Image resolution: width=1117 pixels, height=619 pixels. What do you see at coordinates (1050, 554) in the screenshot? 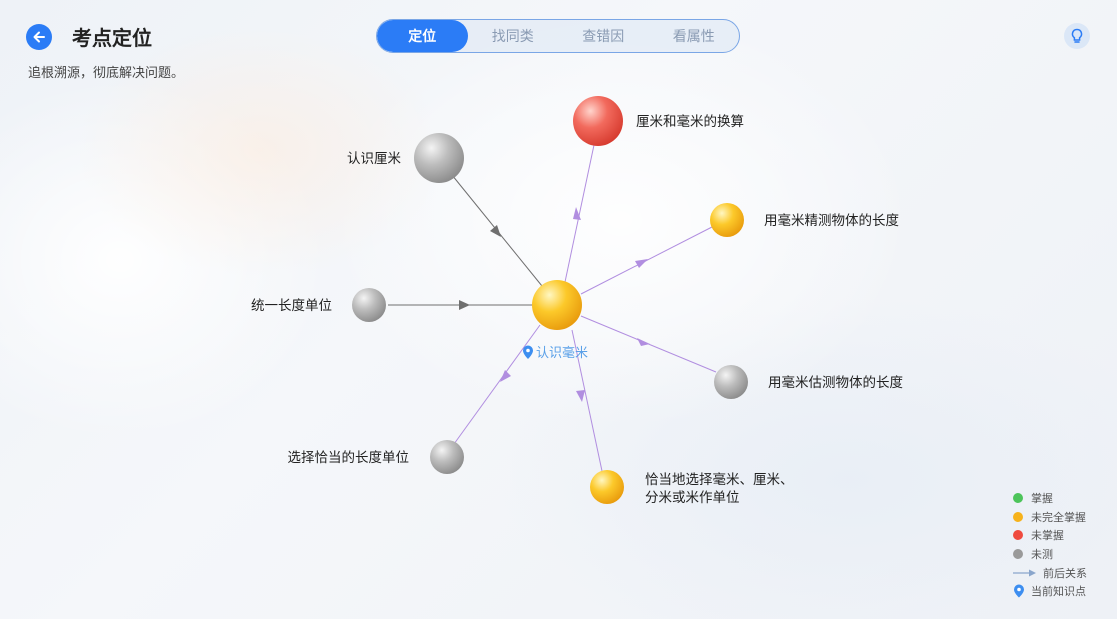
I see `legend-item: 未测` at bounding box center [1050, 554].